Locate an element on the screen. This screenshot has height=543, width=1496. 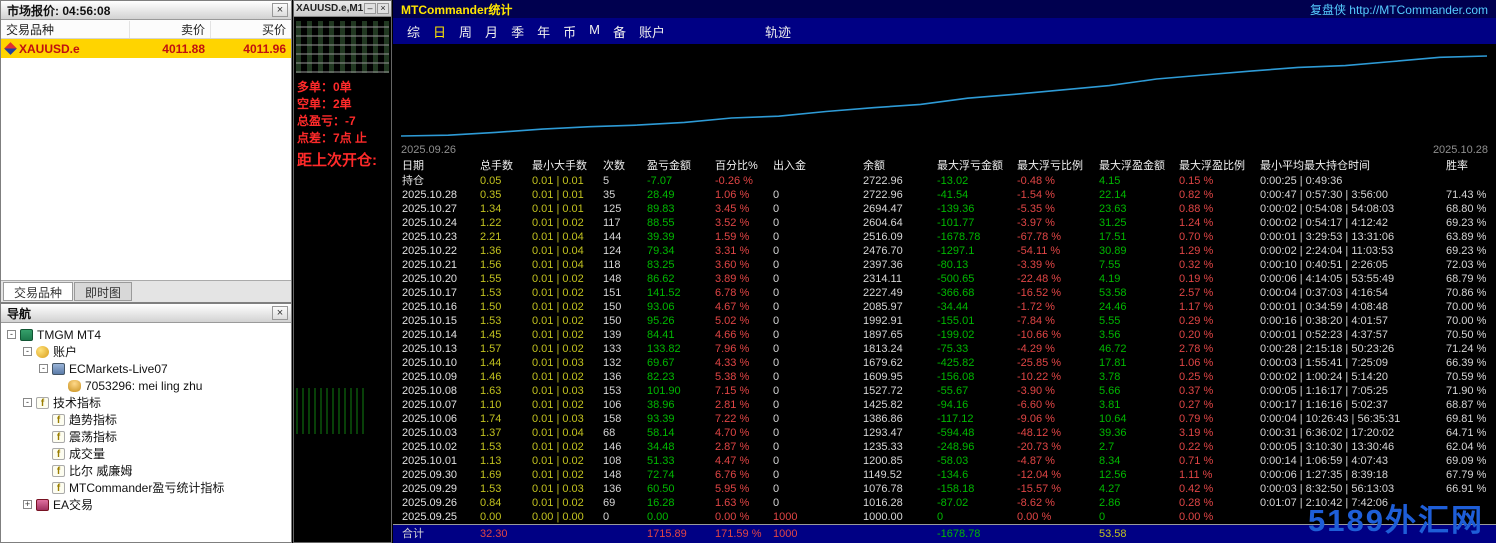
tab-symbols: 交易品种 is located at coordinates (38, 291).